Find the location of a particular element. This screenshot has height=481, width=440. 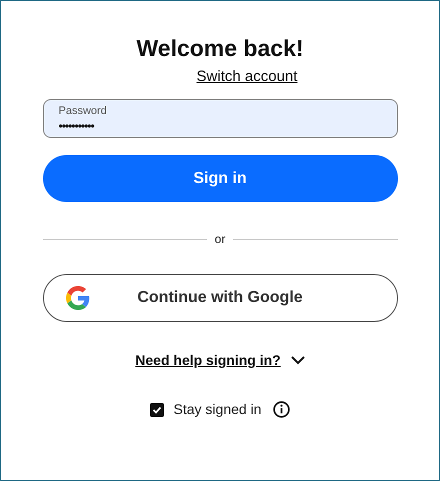

password-field: Password ••••••••••• is located at coordinates (220, 118).